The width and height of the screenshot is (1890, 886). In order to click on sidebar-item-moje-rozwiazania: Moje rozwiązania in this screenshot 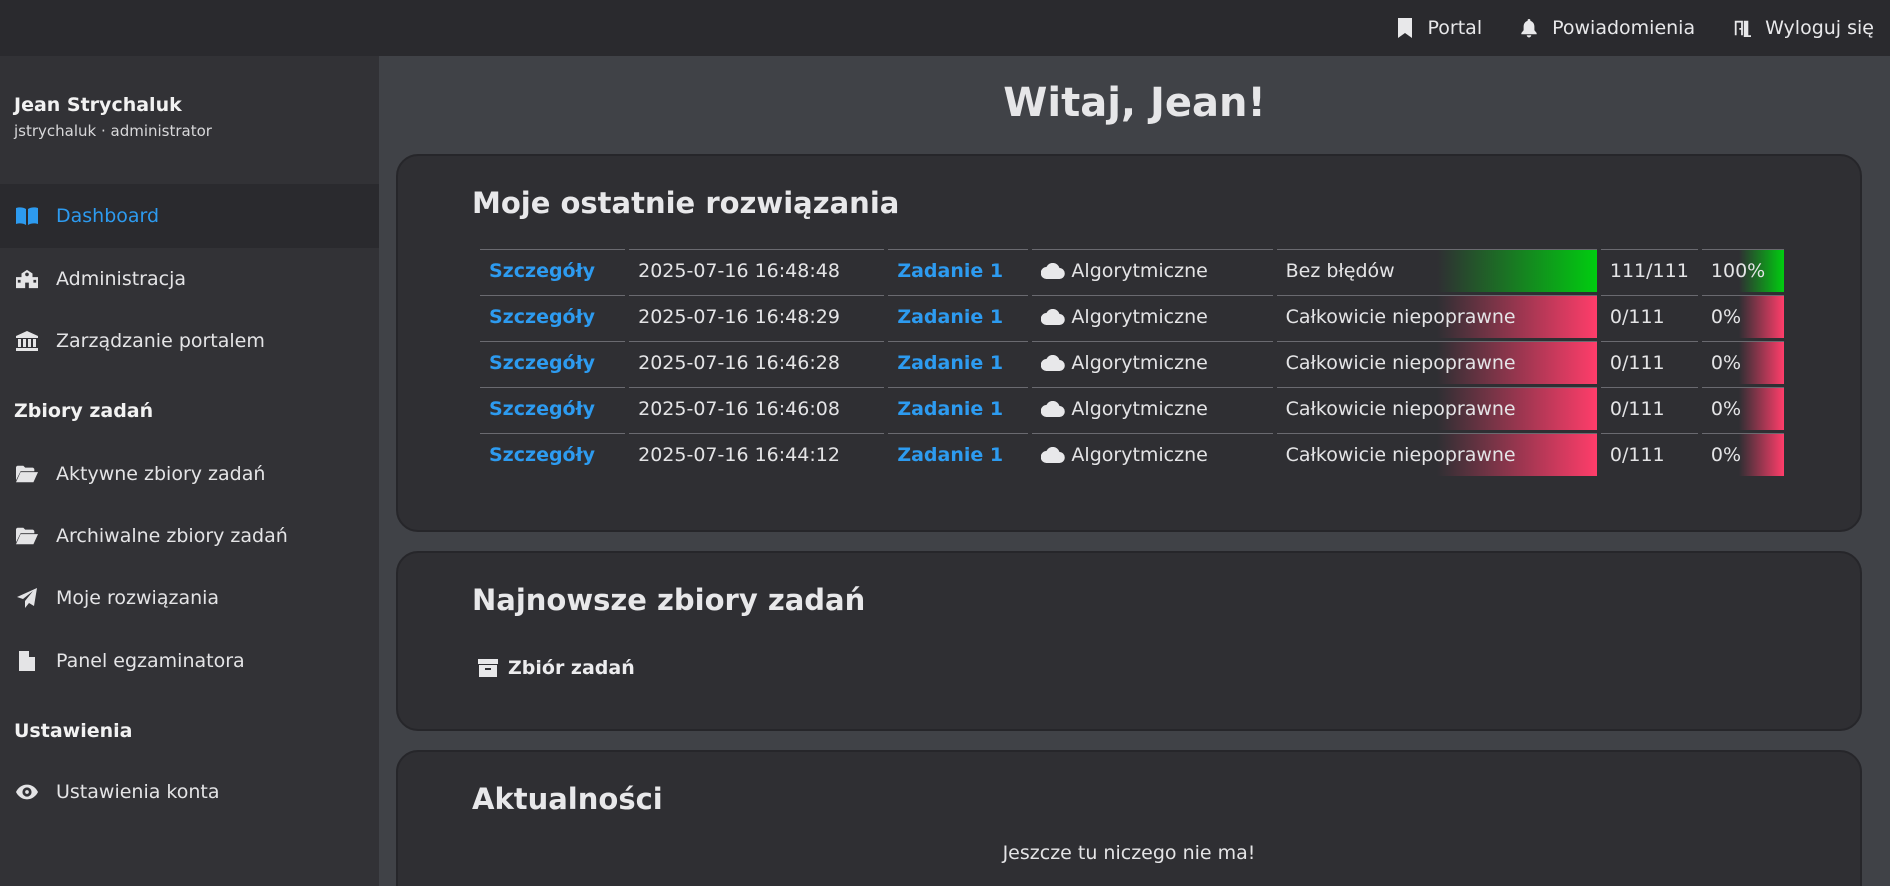, I will do `click(189, 598)`.